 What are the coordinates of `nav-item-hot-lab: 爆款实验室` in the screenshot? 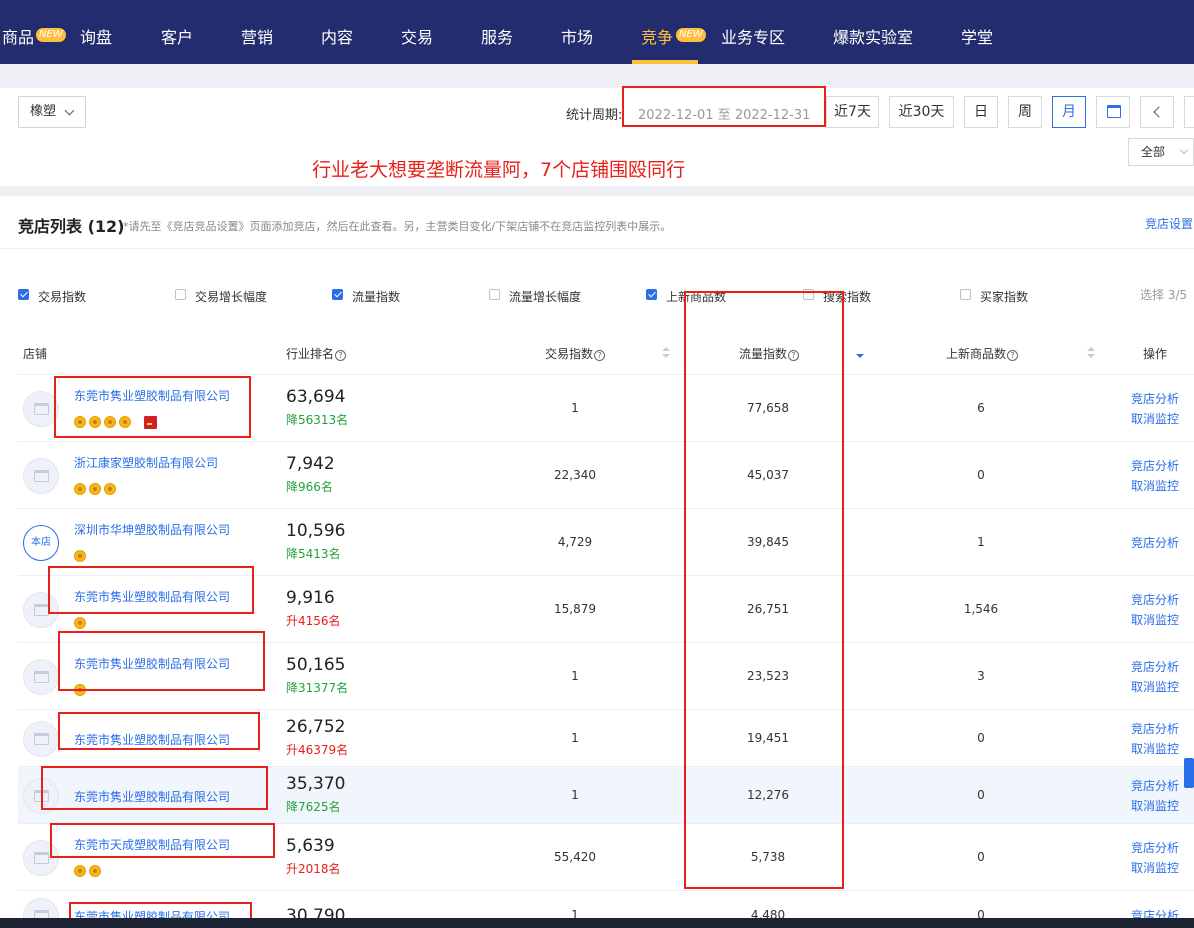 It's located at (873, 32).